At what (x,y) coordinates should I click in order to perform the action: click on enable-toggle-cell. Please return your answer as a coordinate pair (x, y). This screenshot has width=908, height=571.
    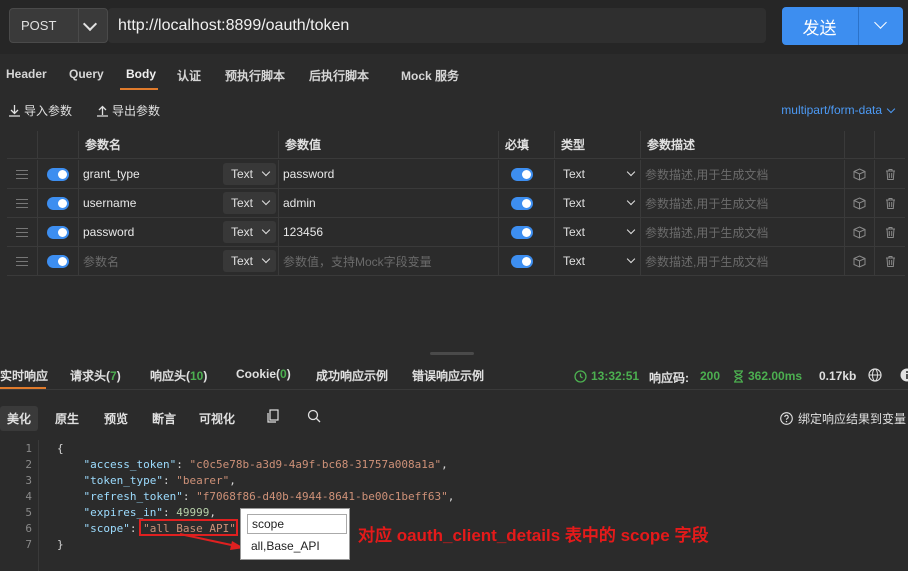
    Looking at the image, I should click on (57, 232).